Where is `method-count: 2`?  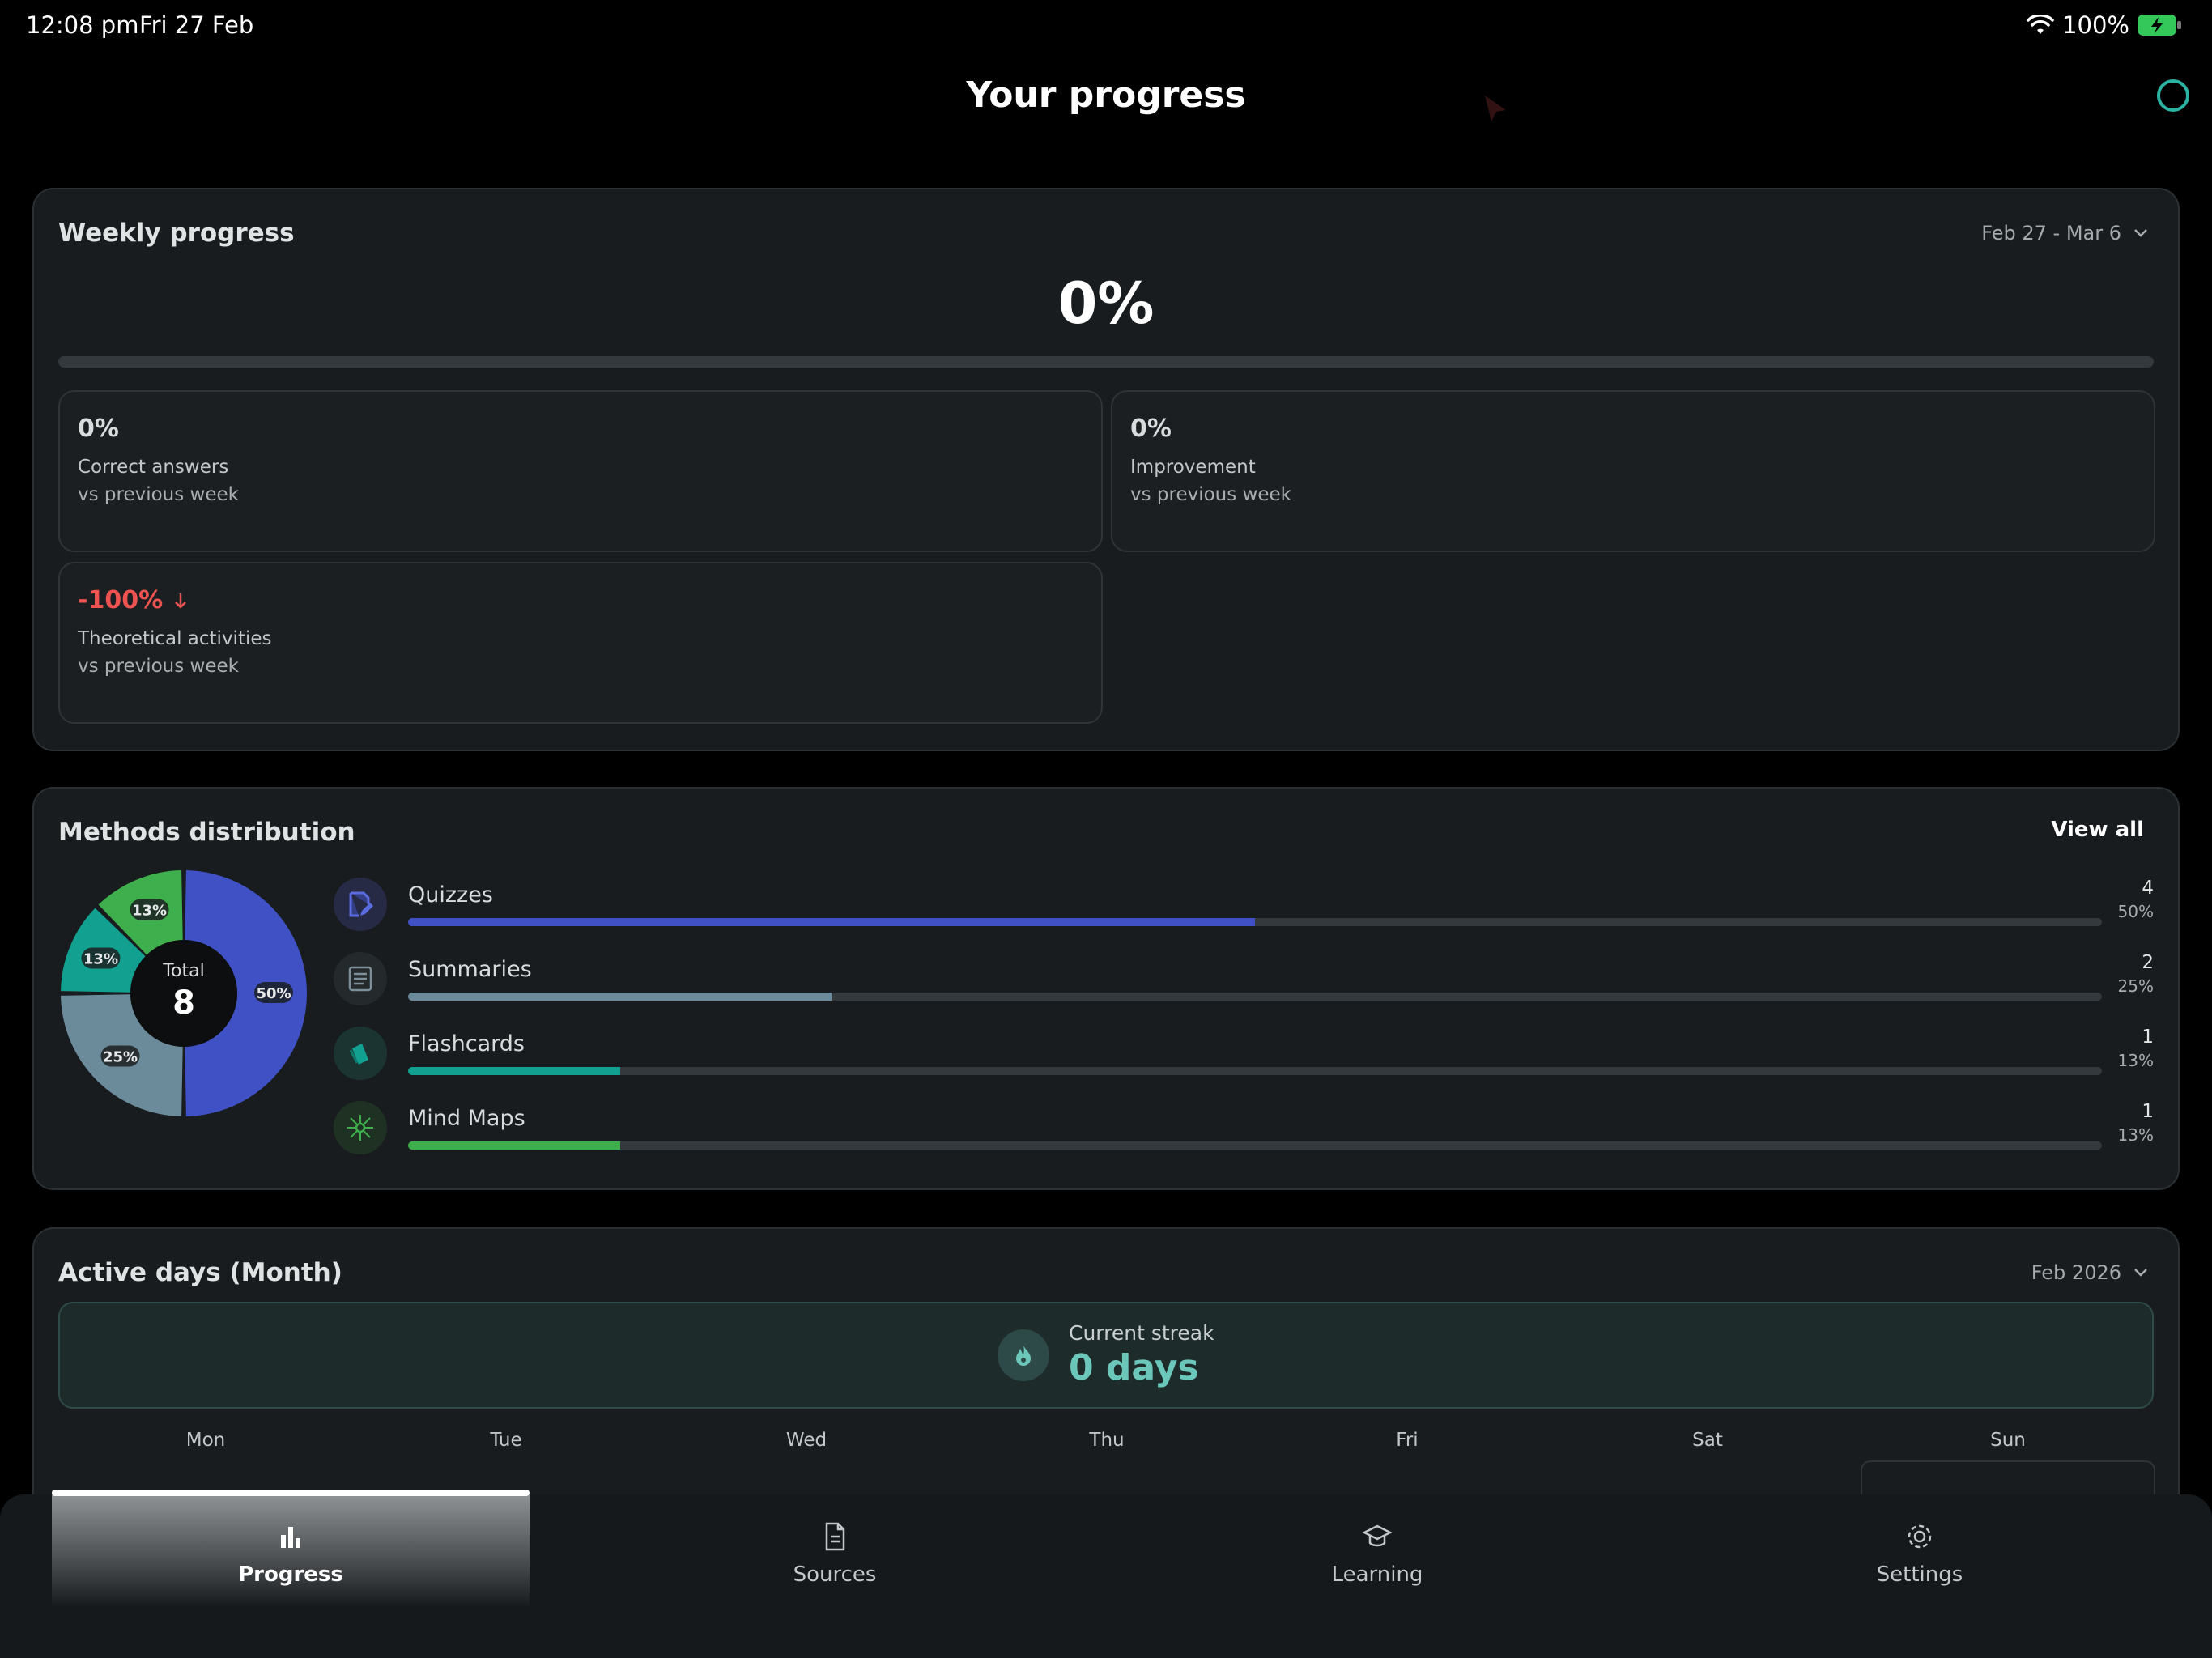 method-count: 2 is located at coordinates (2148, 962).